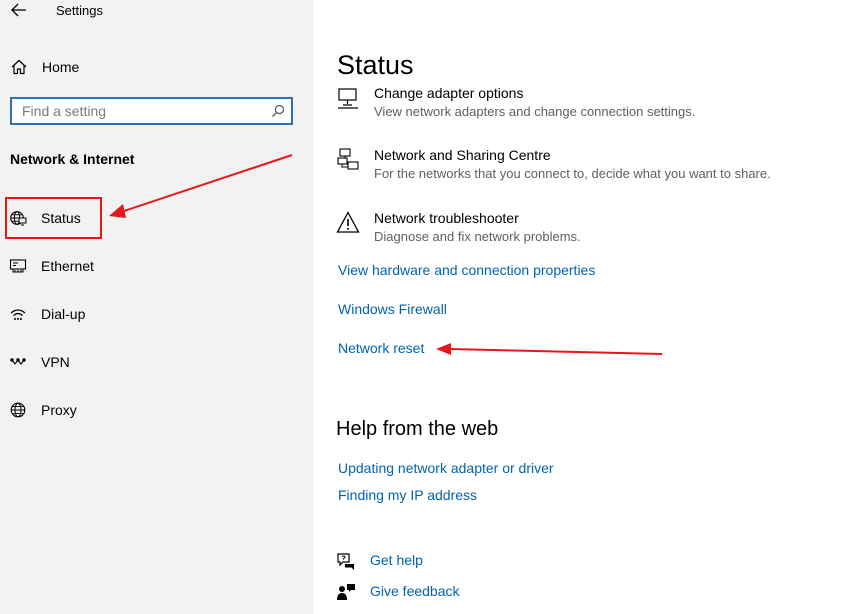 The image size is (866, 614). Describe the element at coordinates (157, 218) in the screenshot. I see `sidebar-item-status: Status` at that location.